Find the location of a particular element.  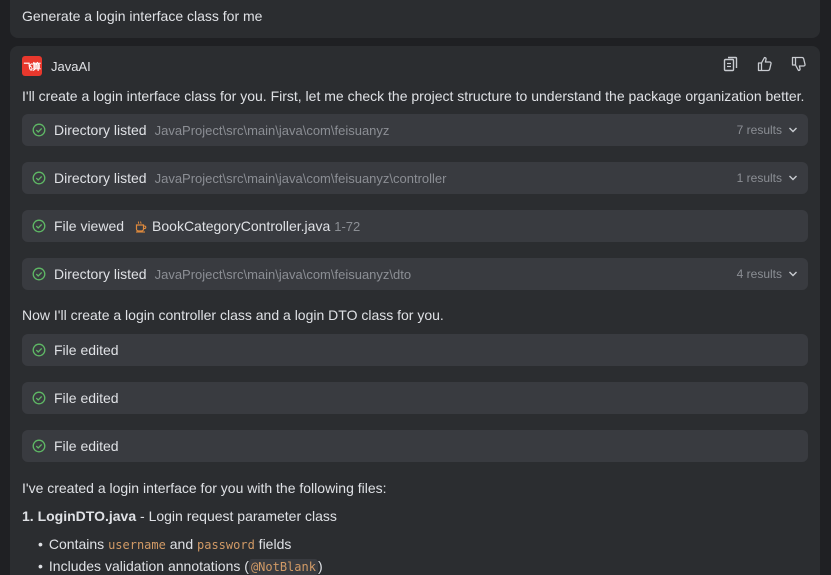

file-name-logindto: LoginDTO.java is located at coordinates (87, 516).